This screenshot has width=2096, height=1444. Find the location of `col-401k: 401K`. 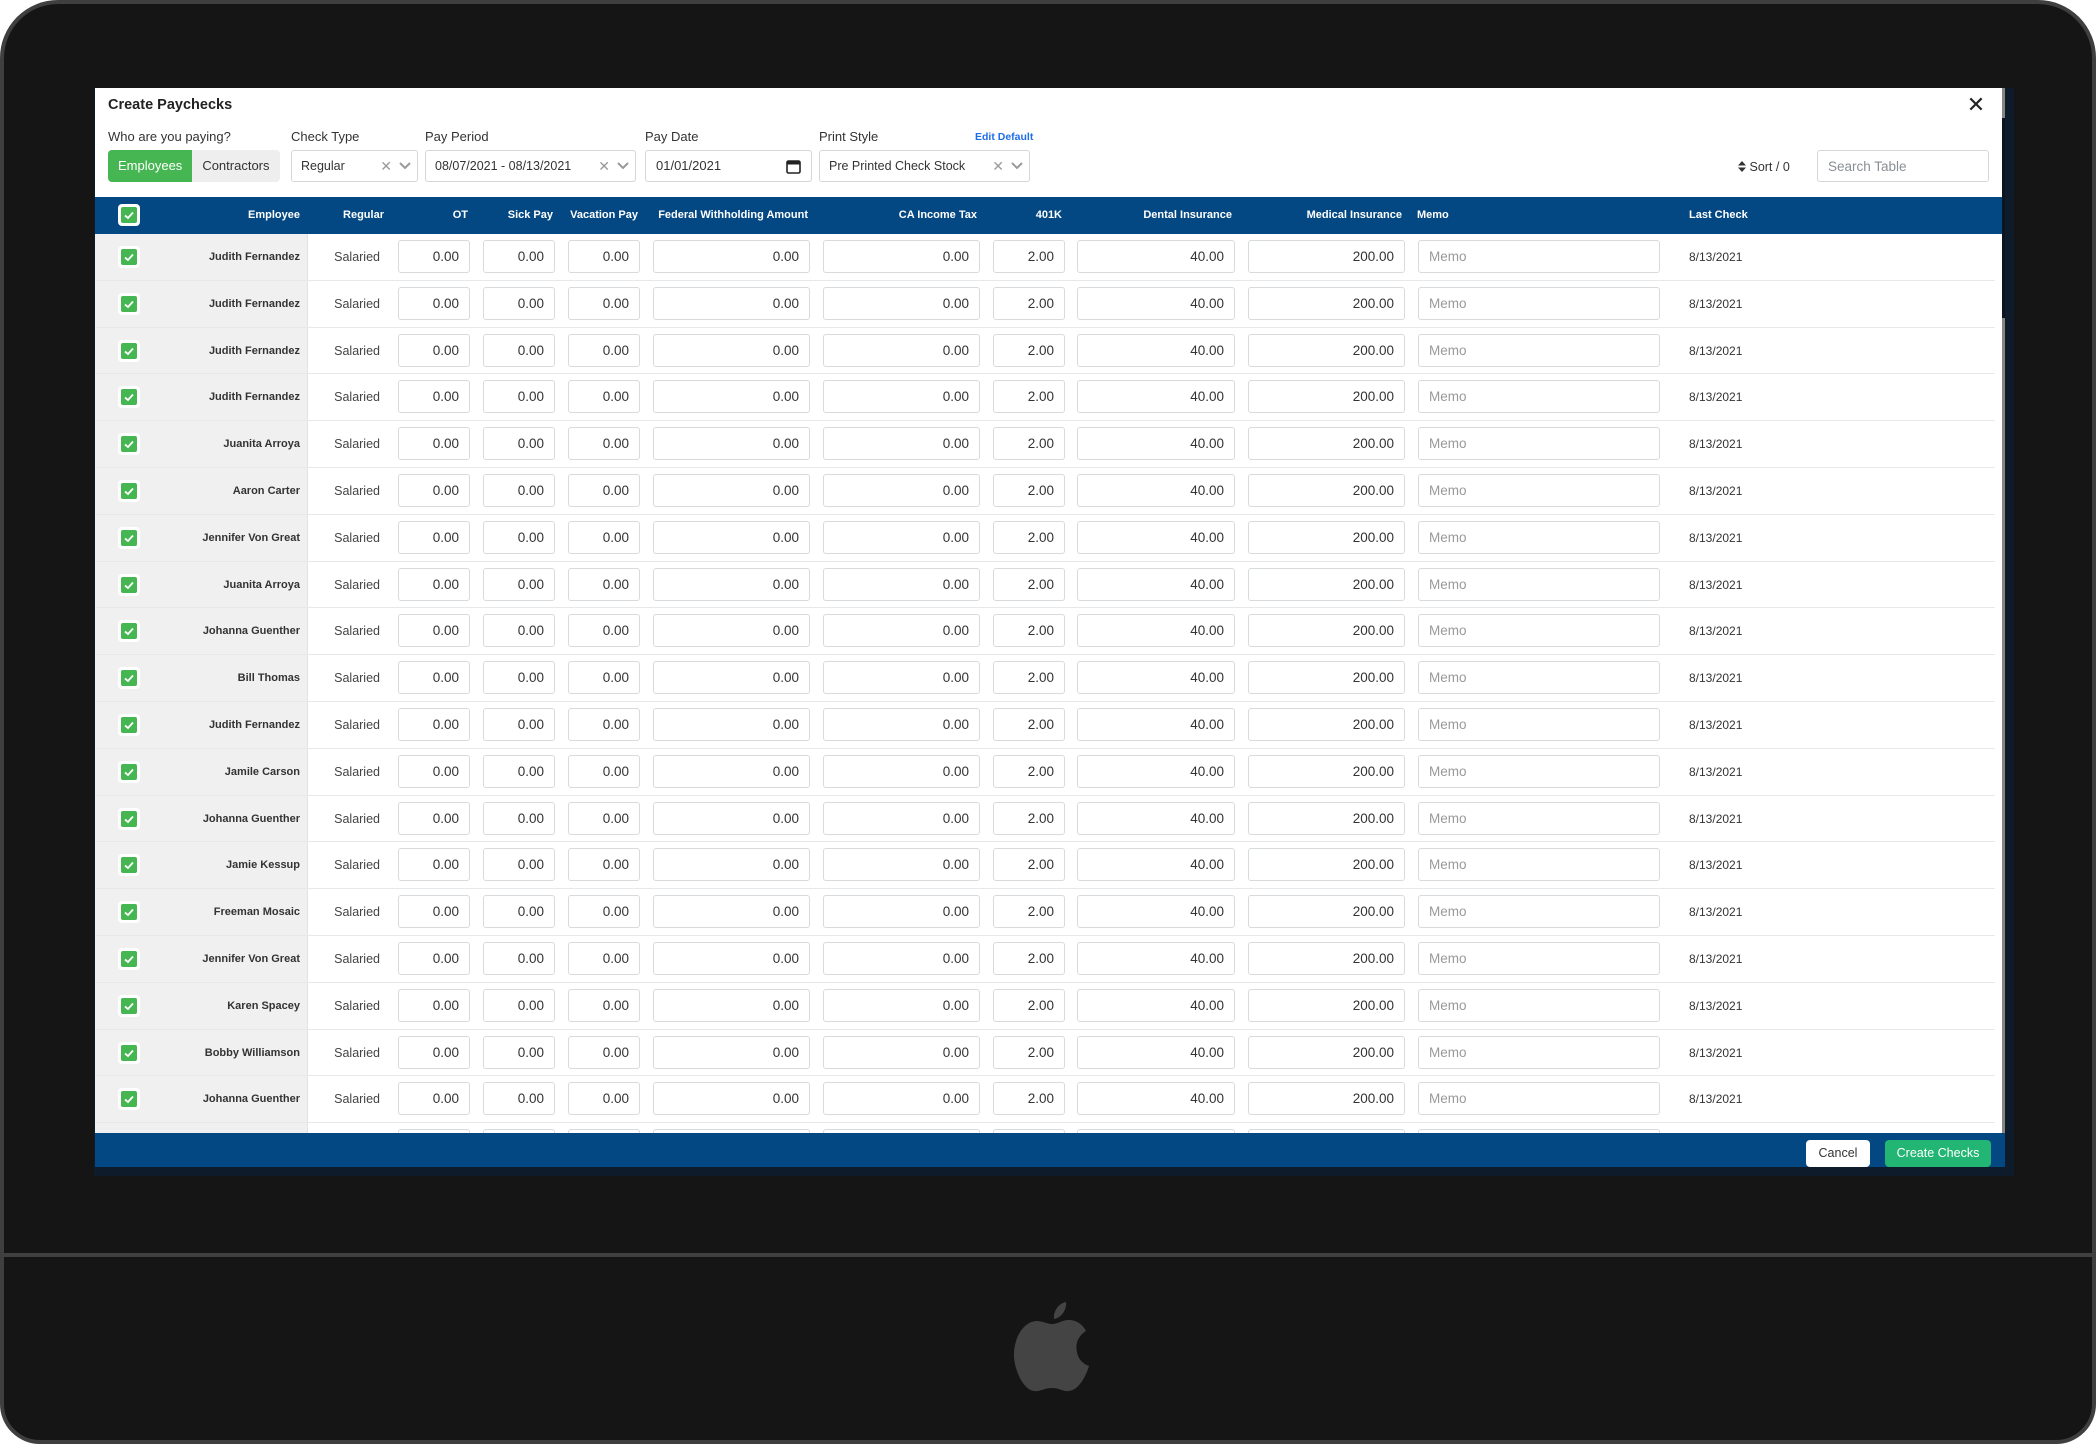

col-401k: 401K is located at coordinates (1026, 215).